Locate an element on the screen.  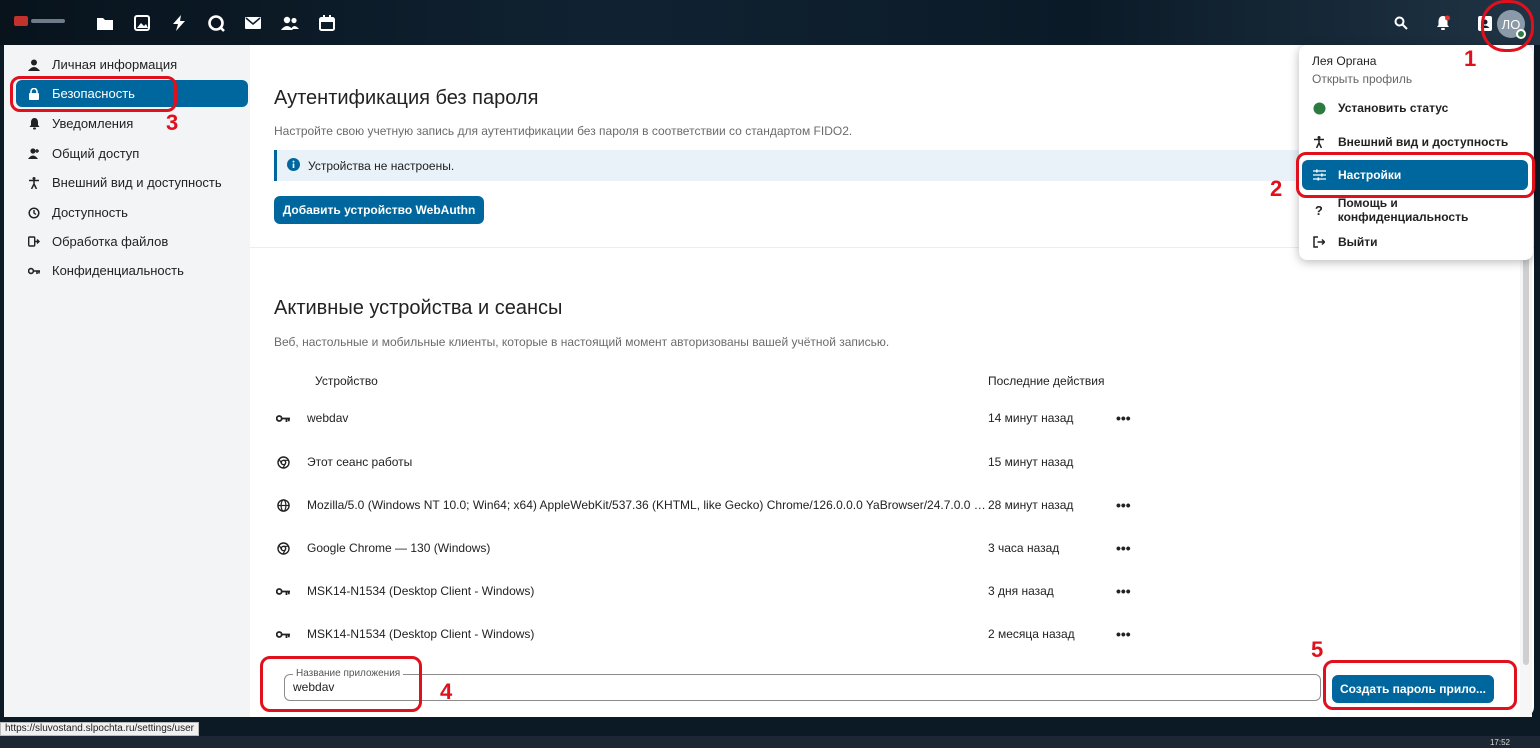
sidebar-item-label: Внешний вид и доступность is located at coordinates (137, 182).